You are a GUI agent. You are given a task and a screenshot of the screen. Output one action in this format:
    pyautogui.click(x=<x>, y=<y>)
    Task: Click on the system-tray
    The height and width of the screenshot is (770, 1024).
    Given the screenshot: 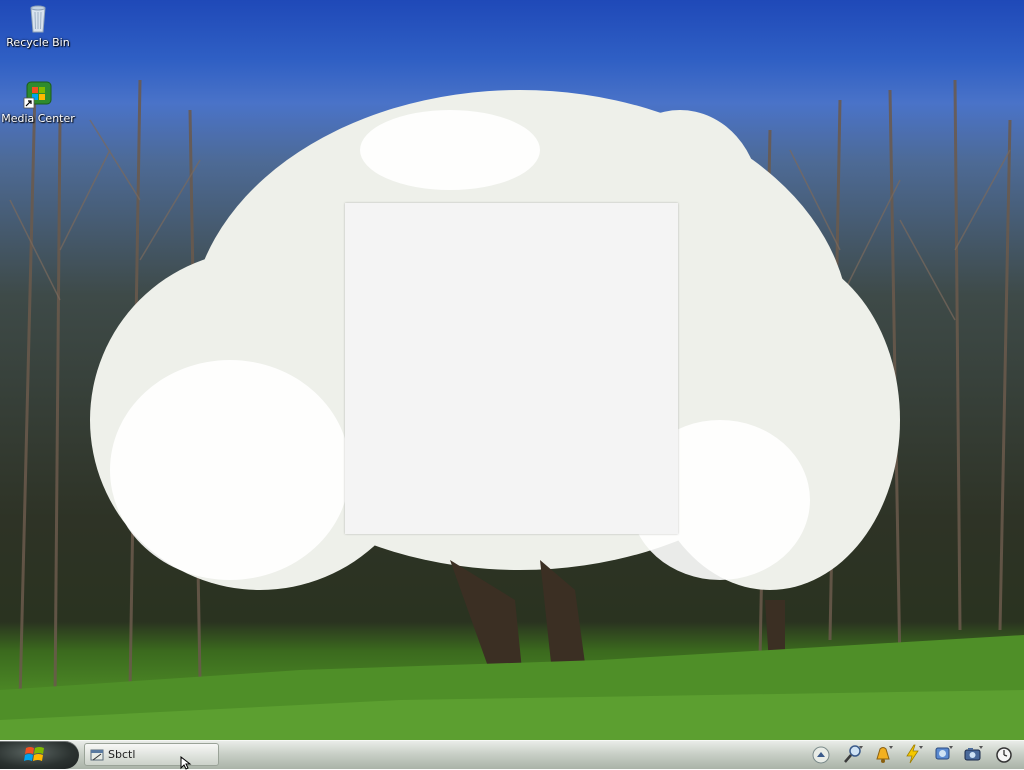 What is the action you would take?
    pyautogui.click(x=915, y=755)
    